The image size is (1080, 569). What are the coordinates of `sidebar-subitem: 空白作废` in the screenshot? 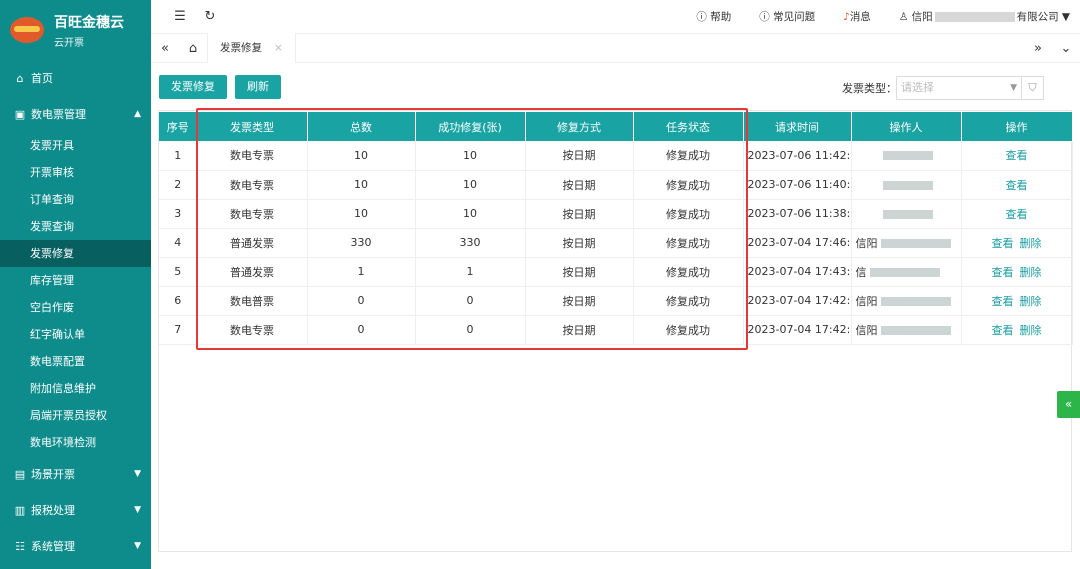 It's located at (75, 307).